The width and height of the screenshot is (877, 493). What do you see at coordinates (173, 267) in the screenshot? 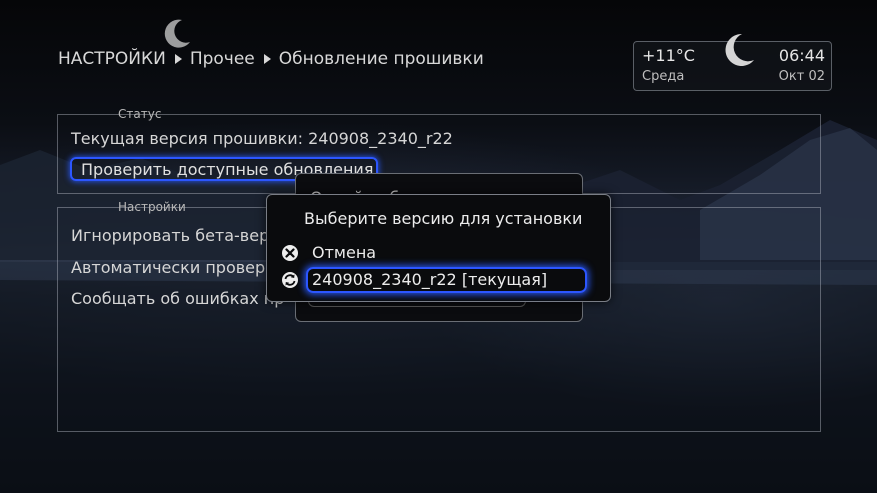
I see `auto-check-option: Автоматически проверя` at bounding box center [173, 267].